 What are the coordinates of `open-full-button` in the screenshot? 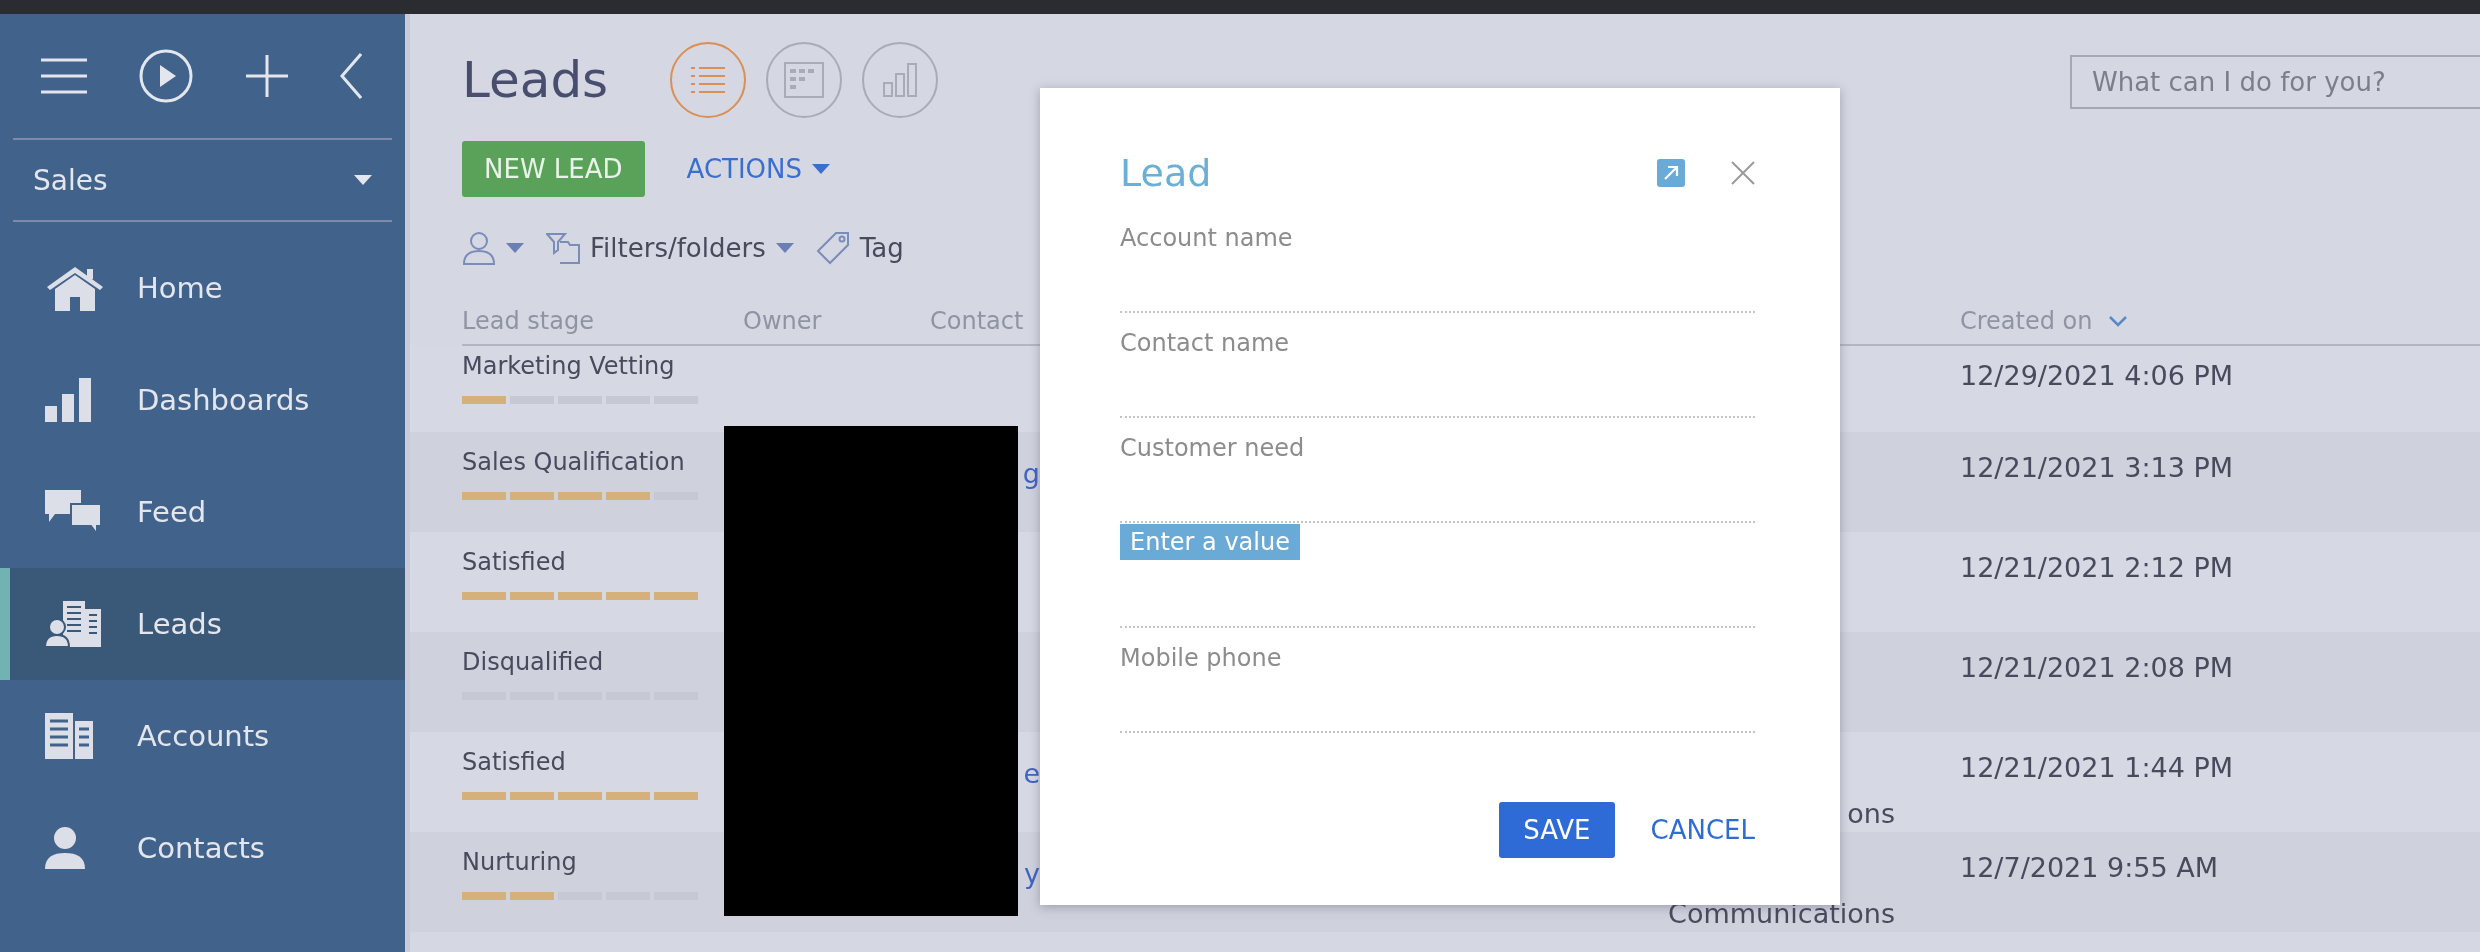 It's located at (1671, 173).